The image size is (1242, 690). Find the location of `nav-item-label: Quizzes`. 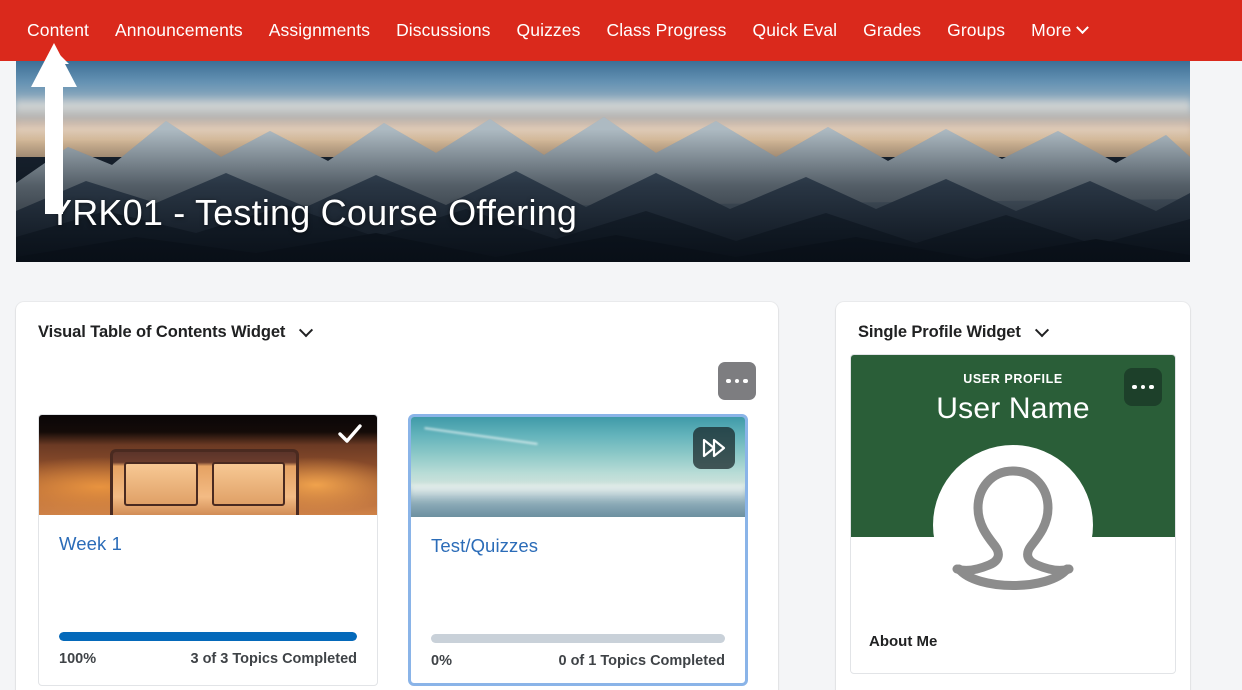

nav-item-label: Quizzes is located at coordinates (548, 29).